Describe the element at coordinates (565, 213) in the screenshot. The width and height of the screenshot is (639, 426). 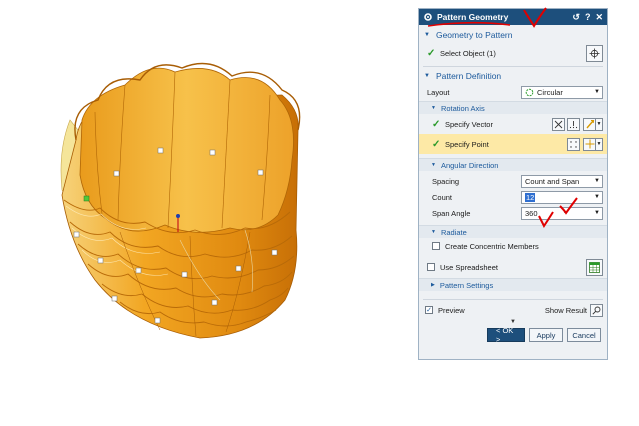
I see `span-angle-unit: °` at that location.